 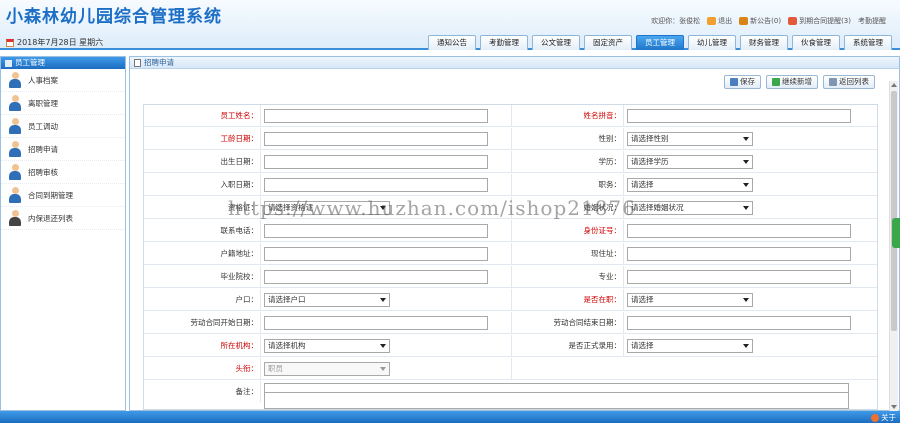 I want to click on add-icon, so click(x=776, y=82).